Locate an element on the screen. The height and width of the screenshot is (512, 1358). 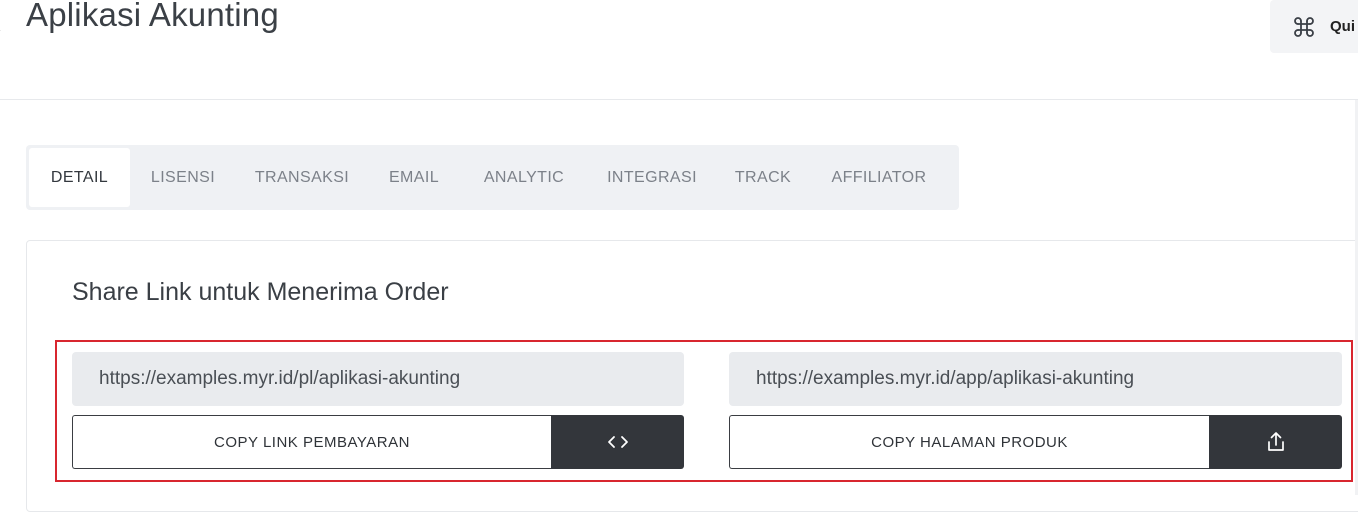
share-button is located at coordinates (1275, 442).